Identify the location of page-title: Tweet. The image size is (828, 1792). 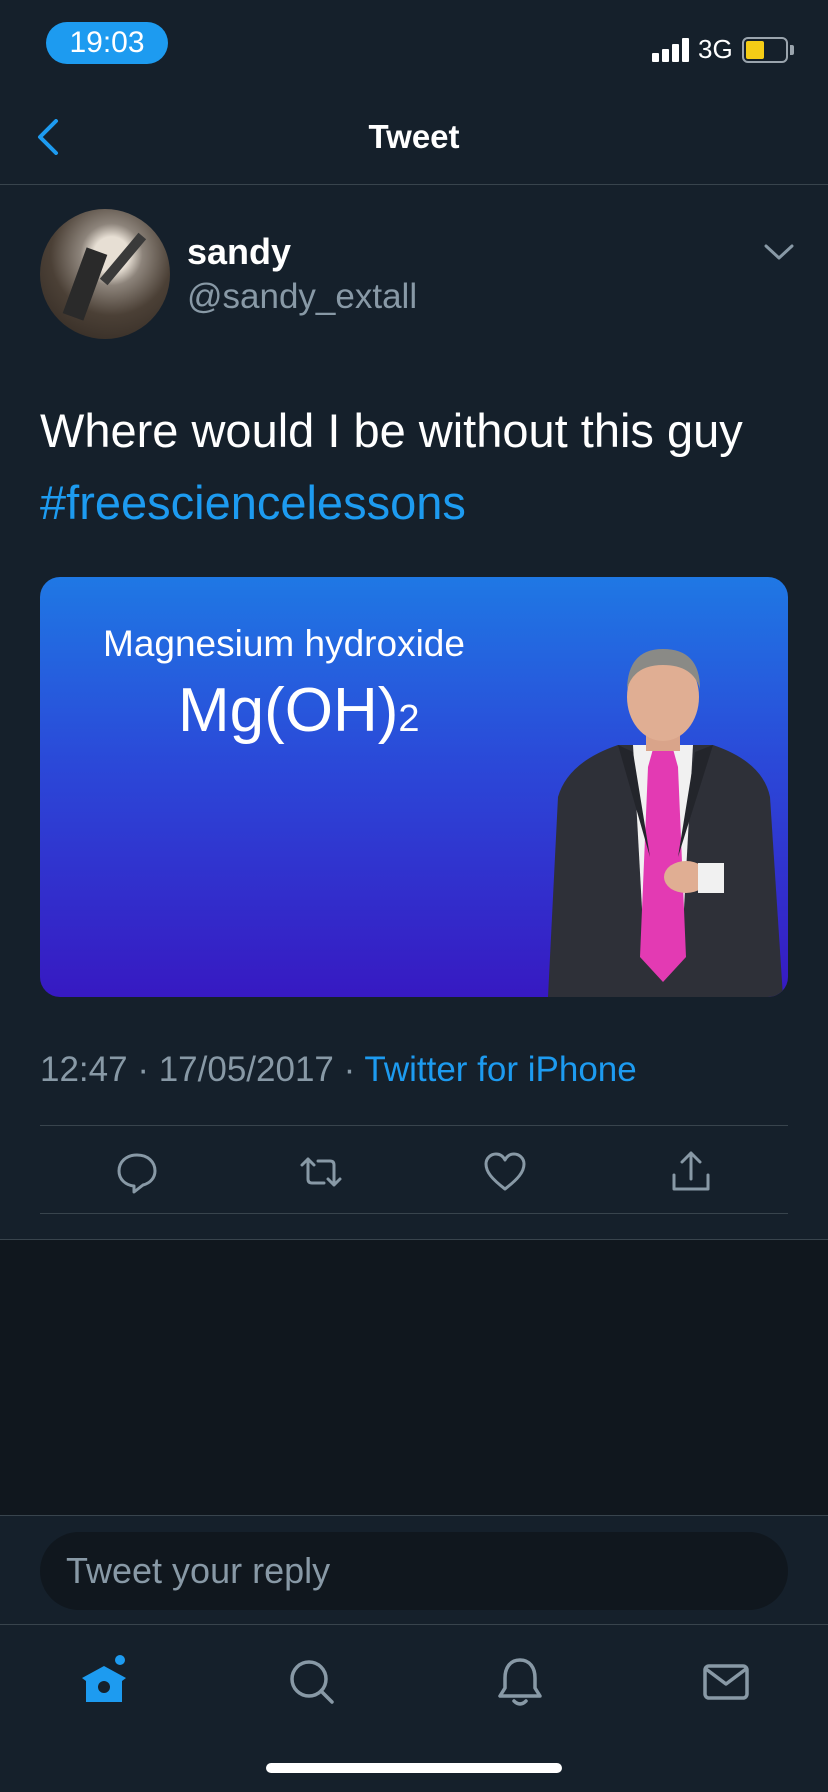
(414, 136).